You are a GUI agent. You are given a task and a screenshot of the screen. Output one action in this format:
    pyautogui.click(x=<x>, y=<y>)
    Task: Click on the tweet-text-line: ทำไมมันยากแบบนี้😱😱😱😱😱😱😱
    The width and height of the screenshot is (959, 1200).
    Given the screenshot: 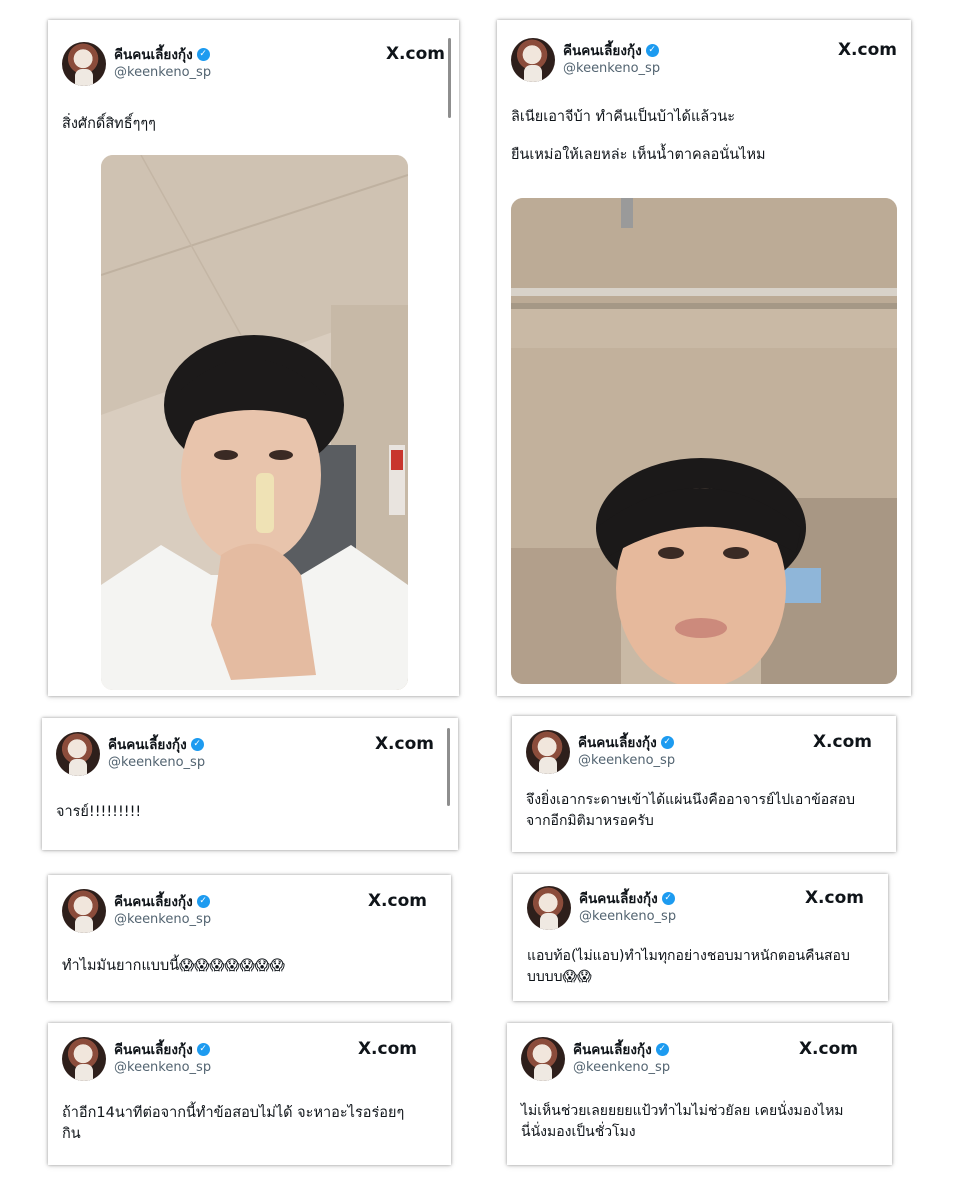 What is the action you would take?
    pyautogui.click(x=173, y=966)
    